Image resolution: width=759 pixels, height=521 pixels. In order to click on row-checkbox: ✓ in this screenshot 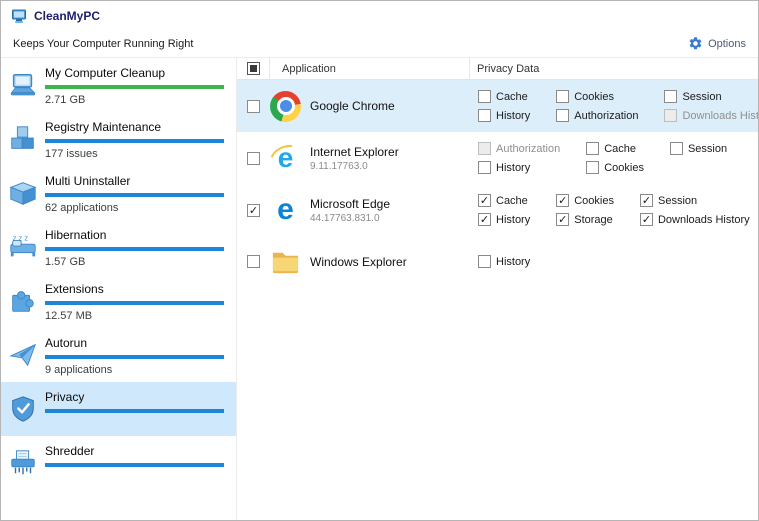, I will do `click(253, 210)`.